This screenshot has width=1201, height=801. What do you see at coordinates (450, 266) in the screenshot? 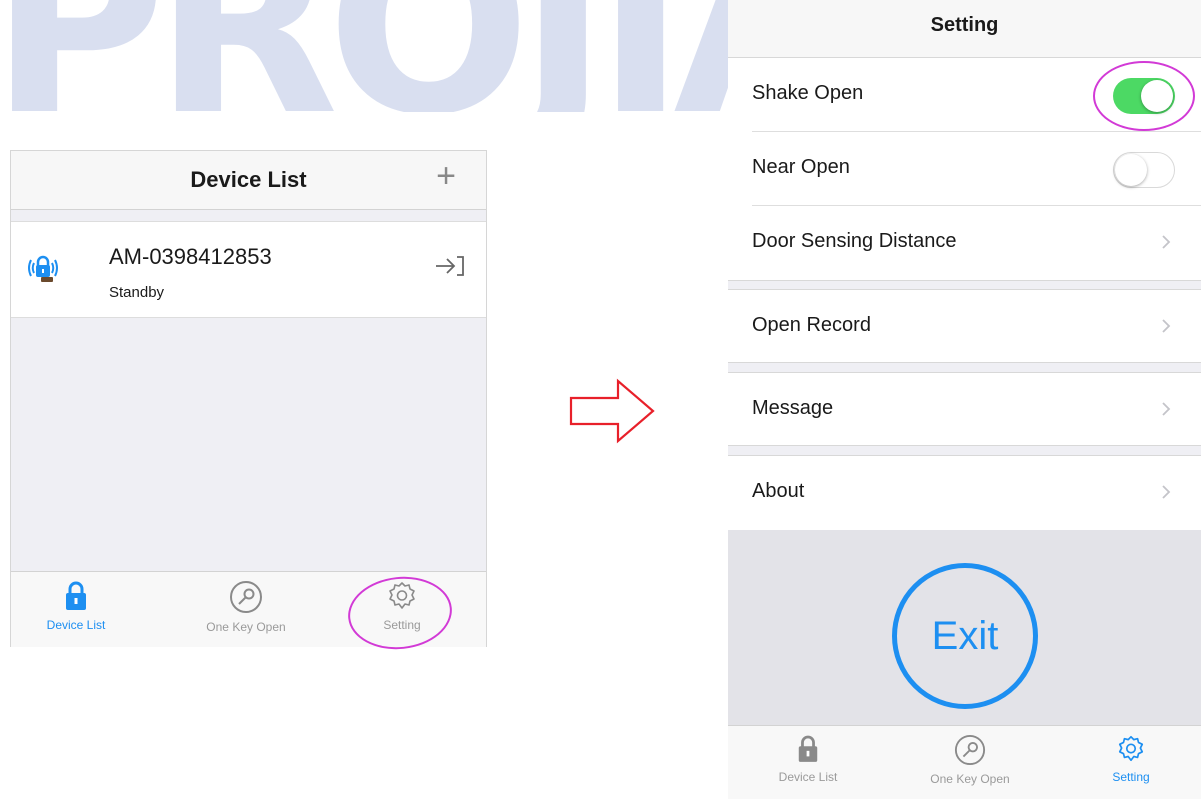
I see `login-arrow-icon` at bounding box center [450, 266].